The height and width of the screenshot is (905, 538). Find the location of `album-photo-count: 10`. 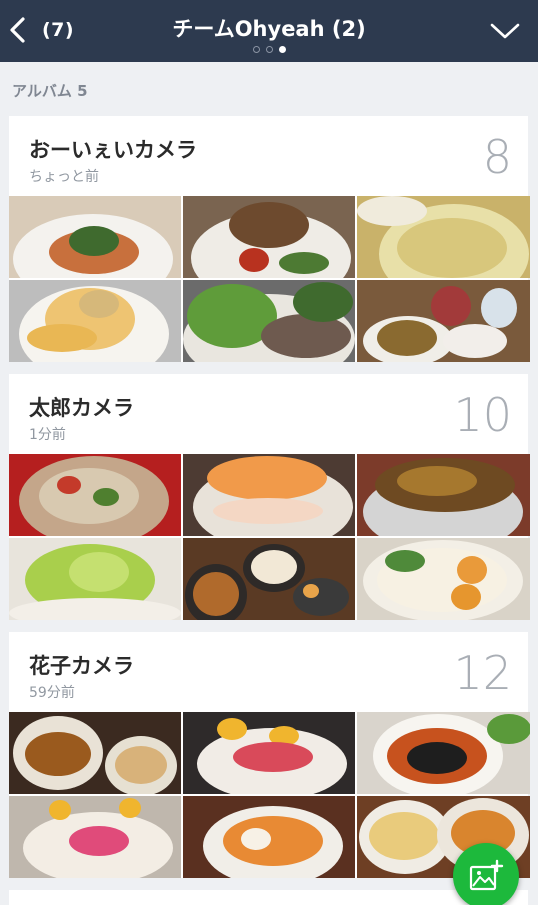

album-photo-count: 10 is located at coordinates (482, 415).